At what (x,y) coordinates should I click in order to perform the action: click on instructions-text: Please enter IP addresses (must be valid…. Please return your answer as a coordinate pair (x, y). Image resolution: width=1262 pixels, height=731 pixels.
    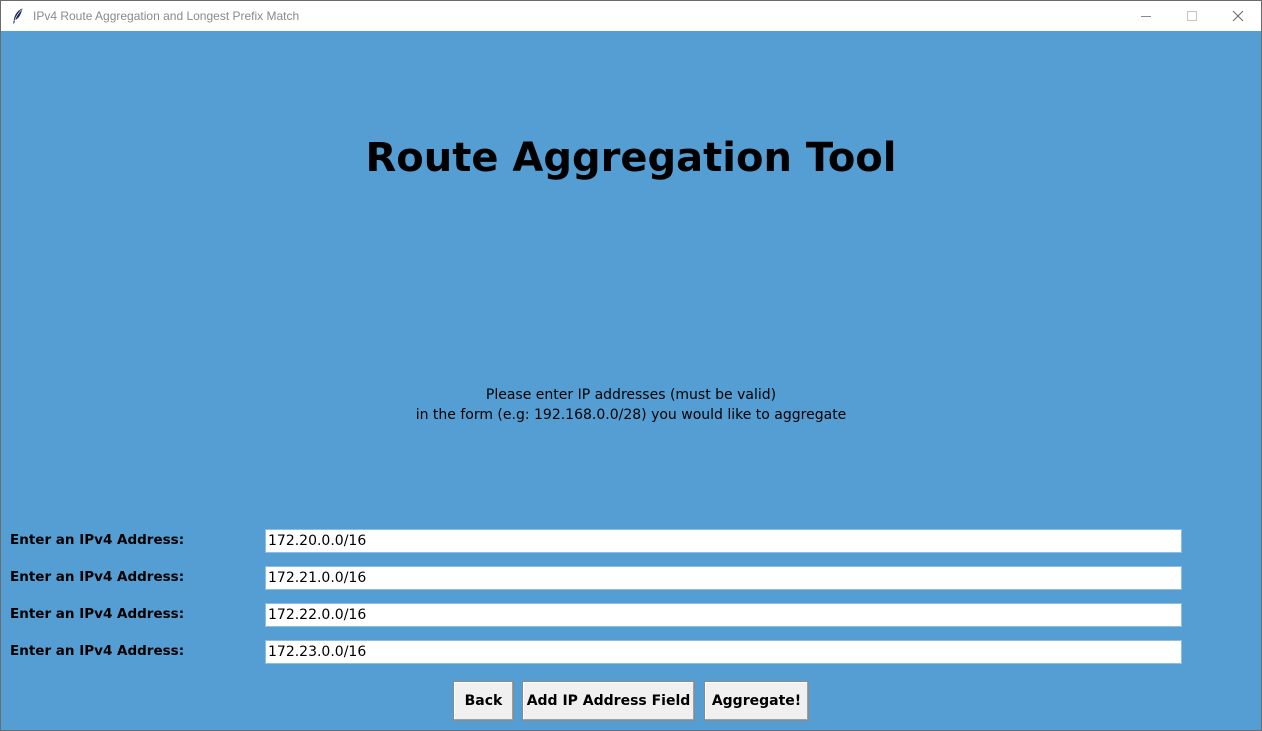
    Looking at the image, I should click on (631, 405).